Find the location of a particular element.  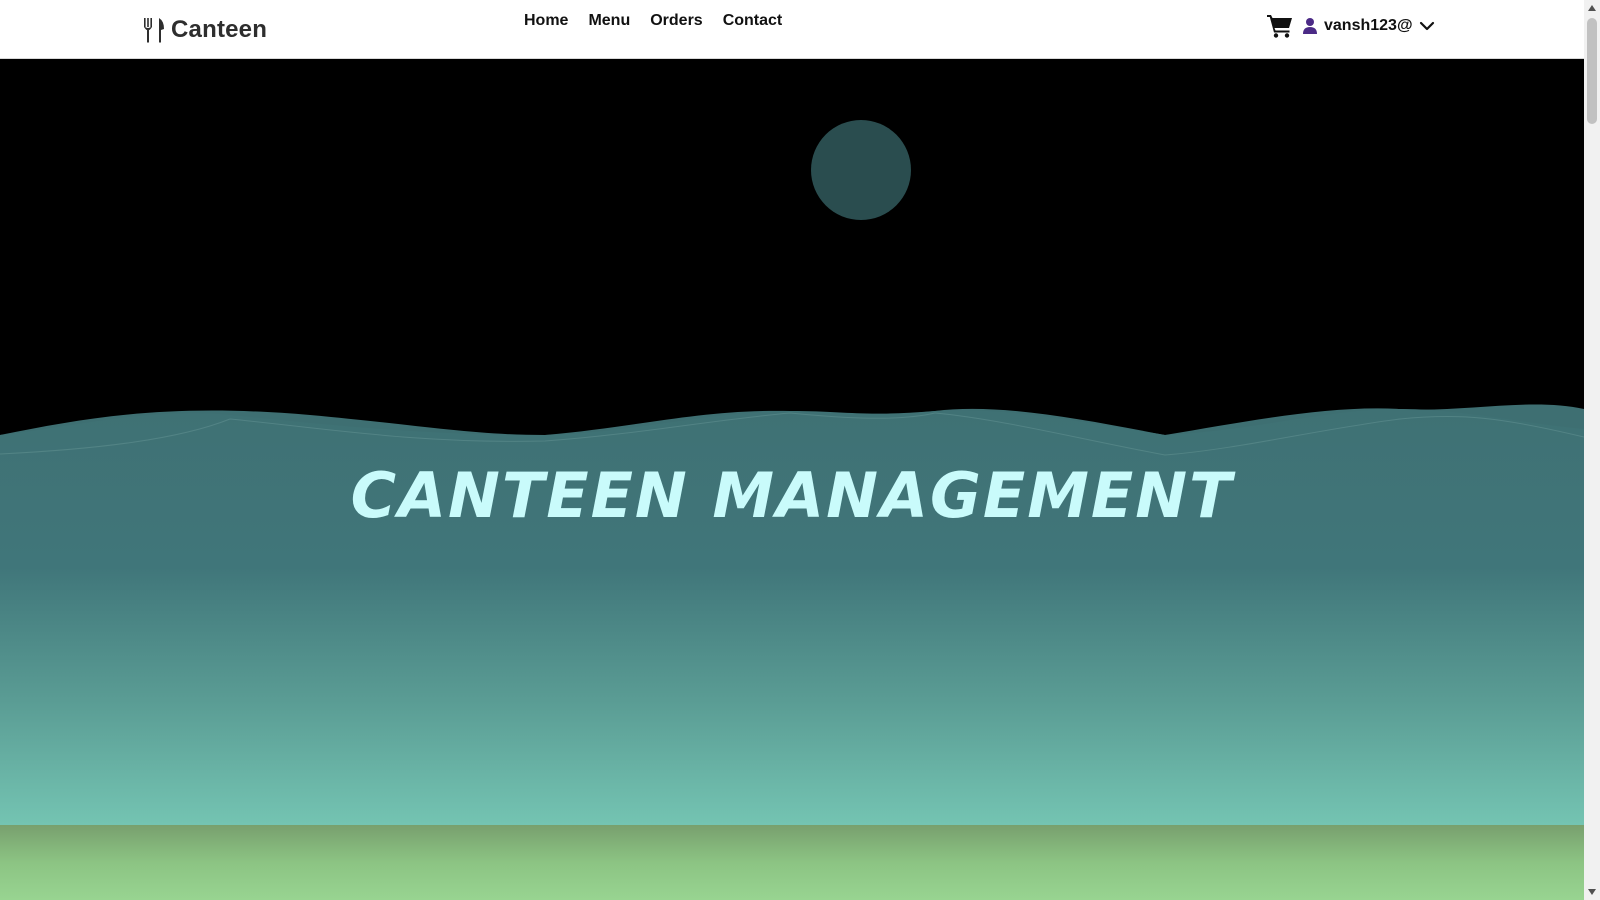

utensils-icon is located at coordinates (154, 30).